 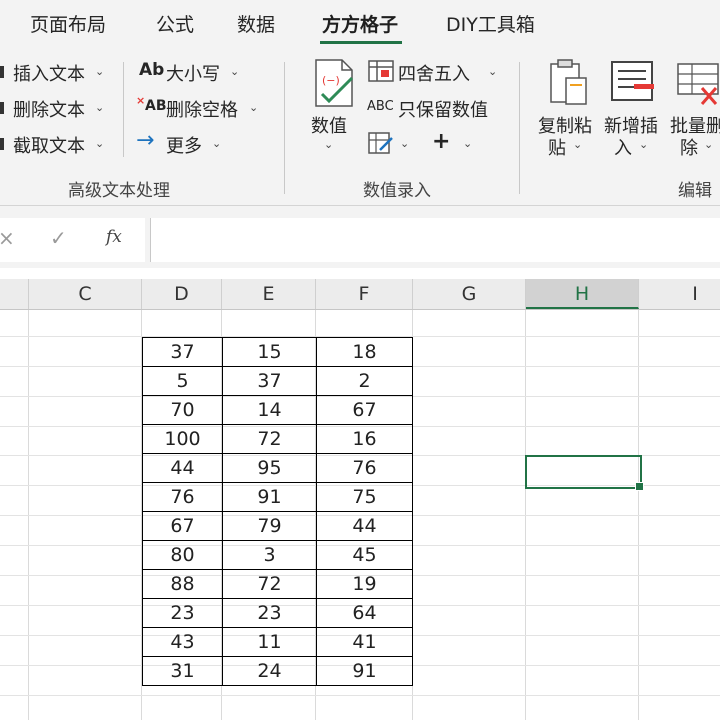 What do you see at coordinates (269, 526) in the screenshot?
I see `table-cell: 79` at bounding box center [269, 526].